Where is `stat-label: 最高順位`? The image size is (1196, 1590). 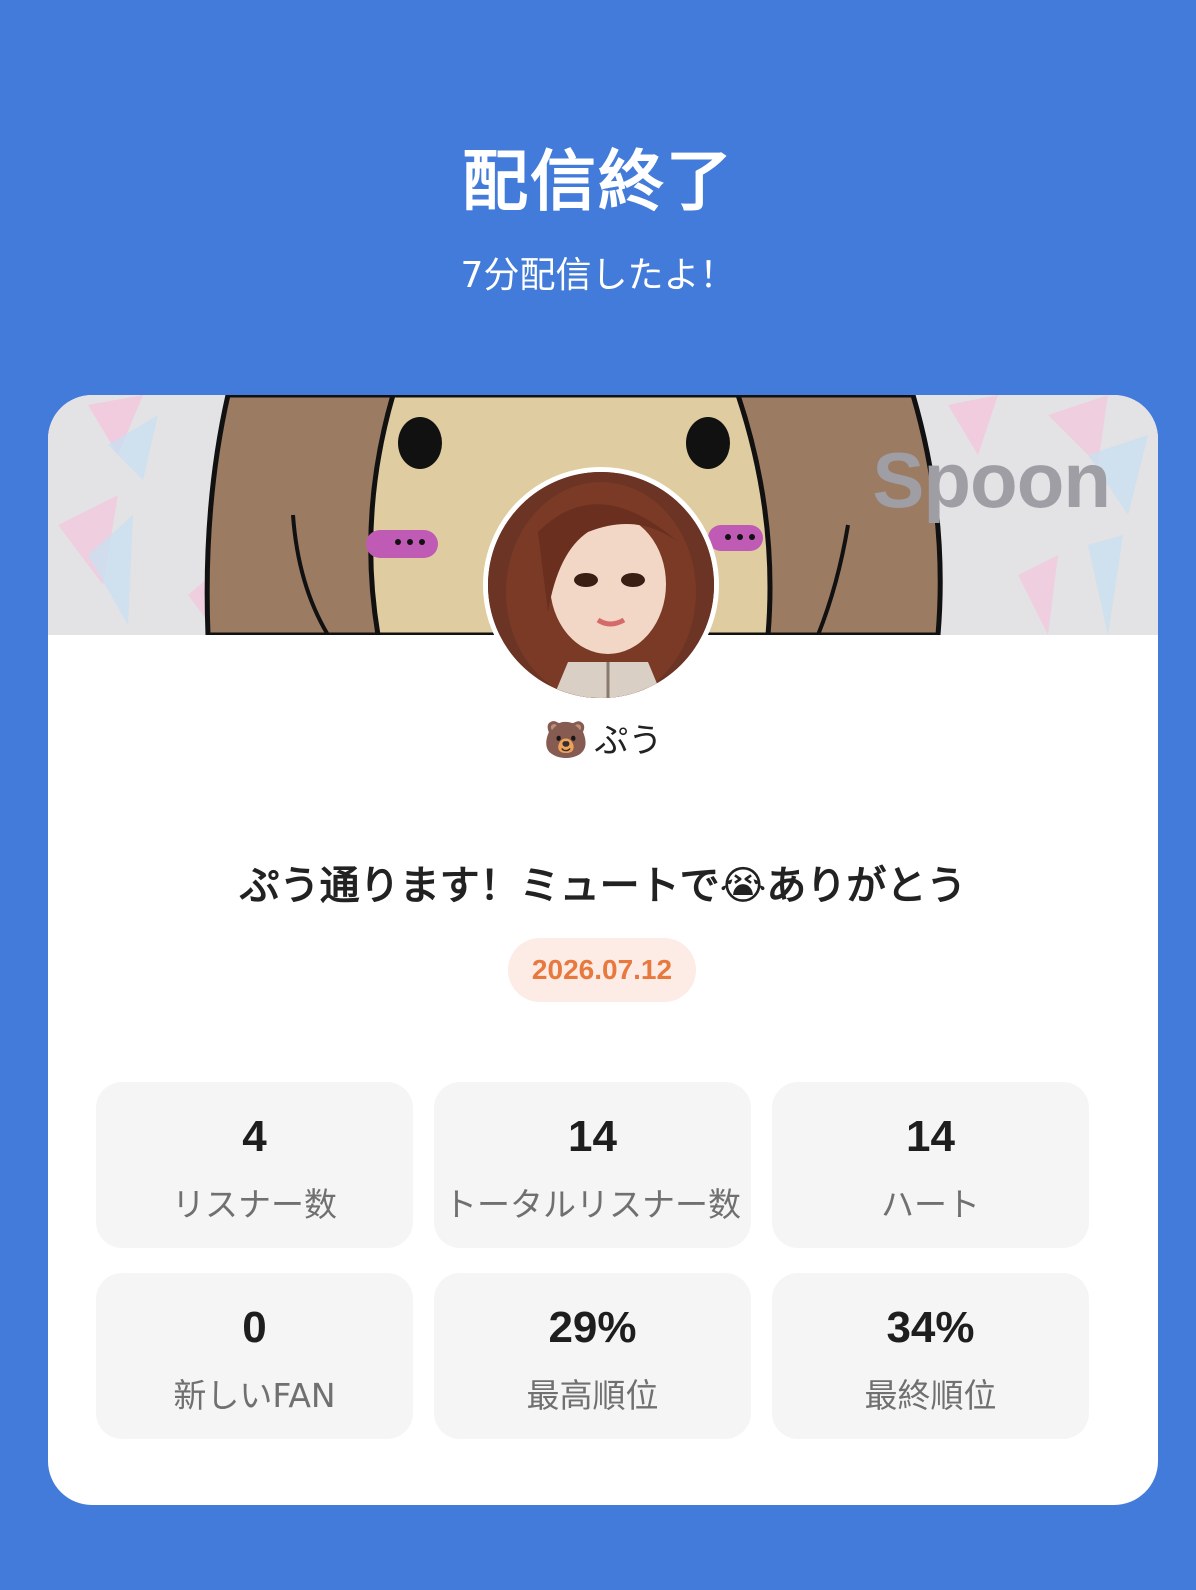
stat-label: 最高順位 is located at coordinates (592, 1395).